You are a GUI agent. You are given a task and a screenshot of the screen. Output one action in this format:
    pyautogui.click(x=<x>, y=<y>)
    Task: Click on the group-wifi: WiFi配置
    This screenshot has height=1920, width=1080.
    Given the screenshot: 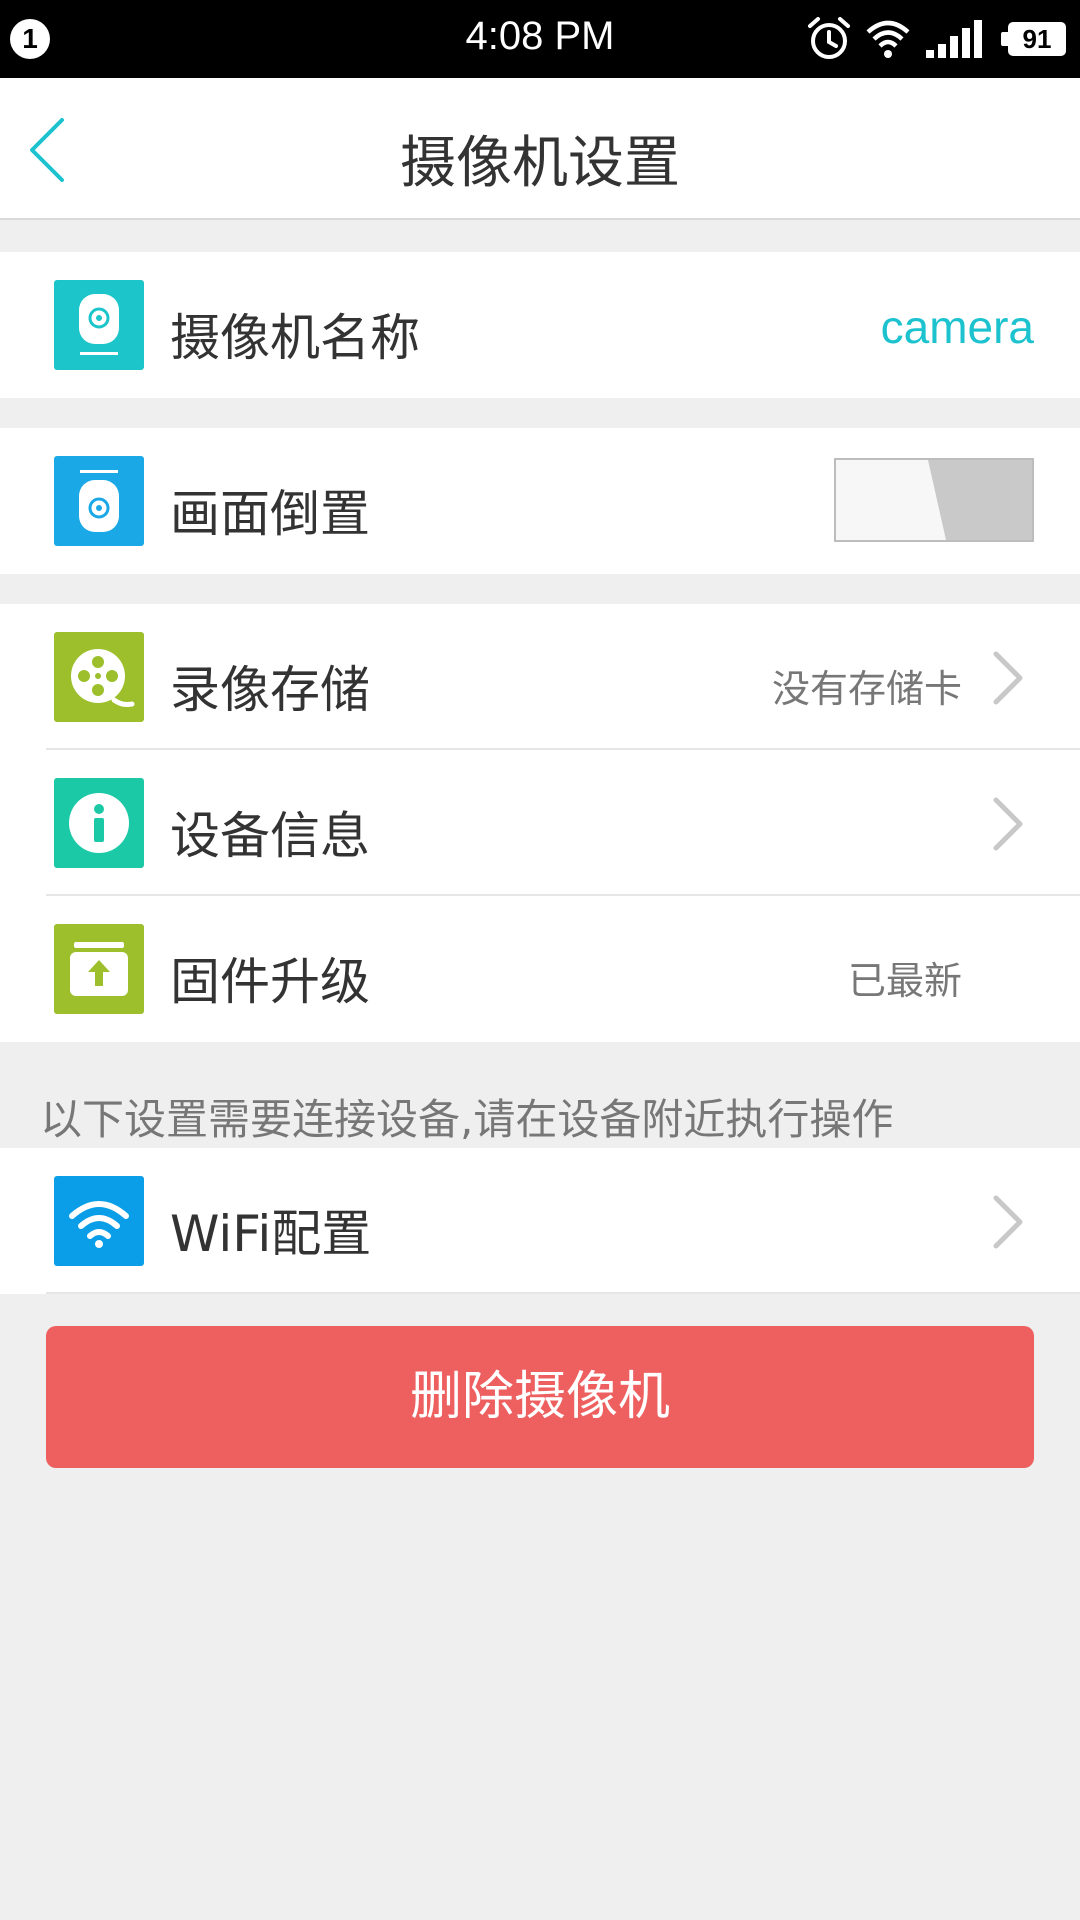 What is the action you would take?
    pyautogui.click(x=540, y=1221)
    